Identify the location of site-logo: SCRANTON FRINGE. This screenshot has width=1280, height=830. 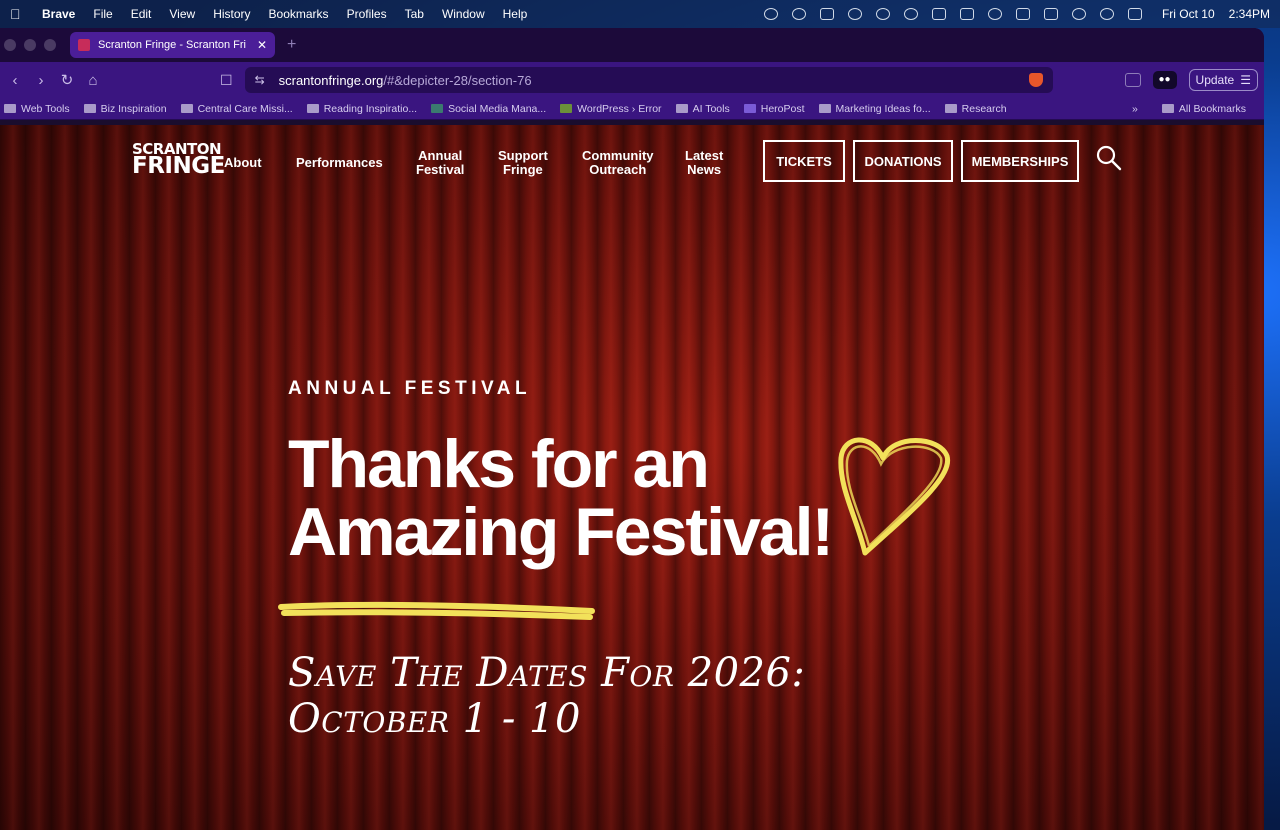
(178, 160).